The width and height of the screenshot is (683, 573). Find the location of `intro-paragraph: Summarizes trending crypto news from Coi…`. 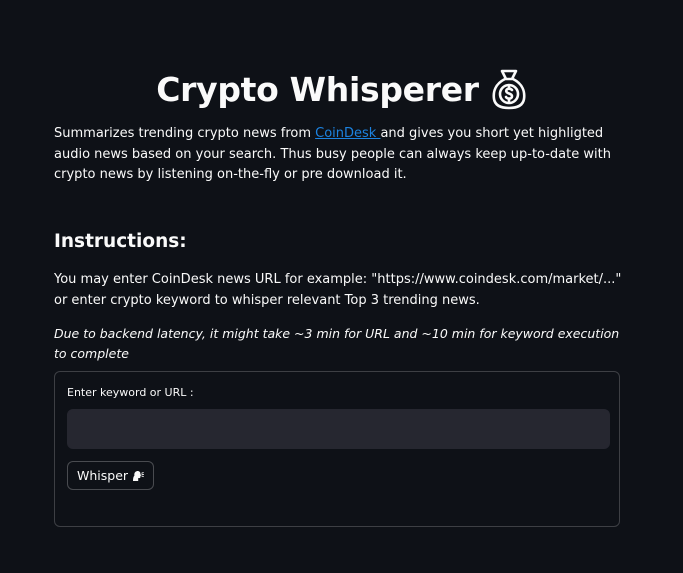

intro-paragraph: Summarizes trending crypto news from Coi… is located at coordinates (344, 155).